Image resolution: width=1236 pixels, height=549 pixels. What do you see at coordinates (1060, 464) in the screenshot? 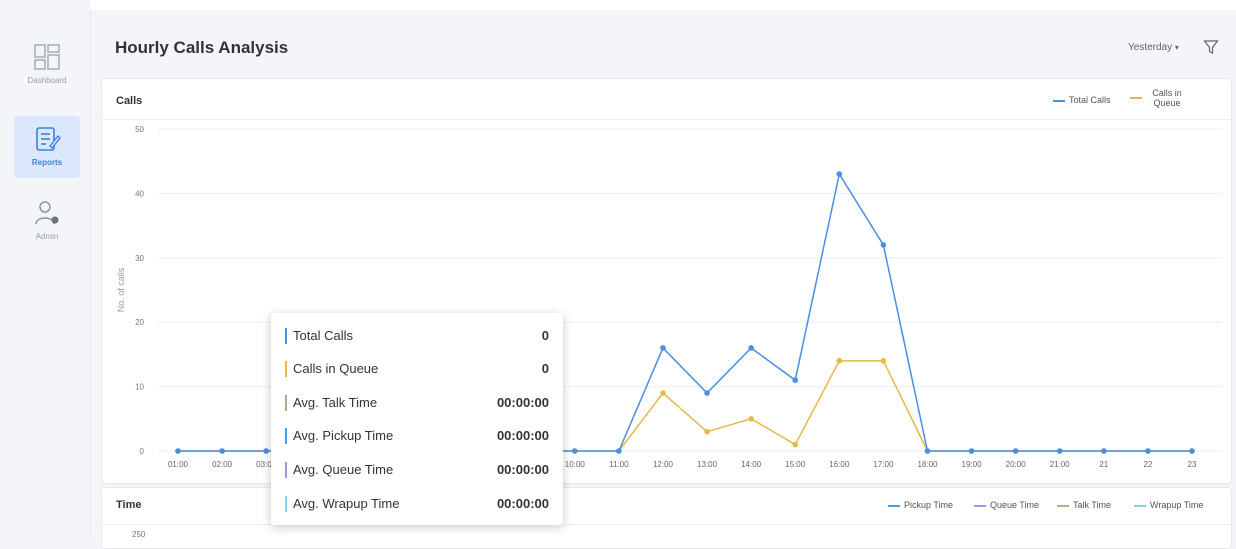
I see `x-tick-label: 21:00` at bounding box center [1060, 464].